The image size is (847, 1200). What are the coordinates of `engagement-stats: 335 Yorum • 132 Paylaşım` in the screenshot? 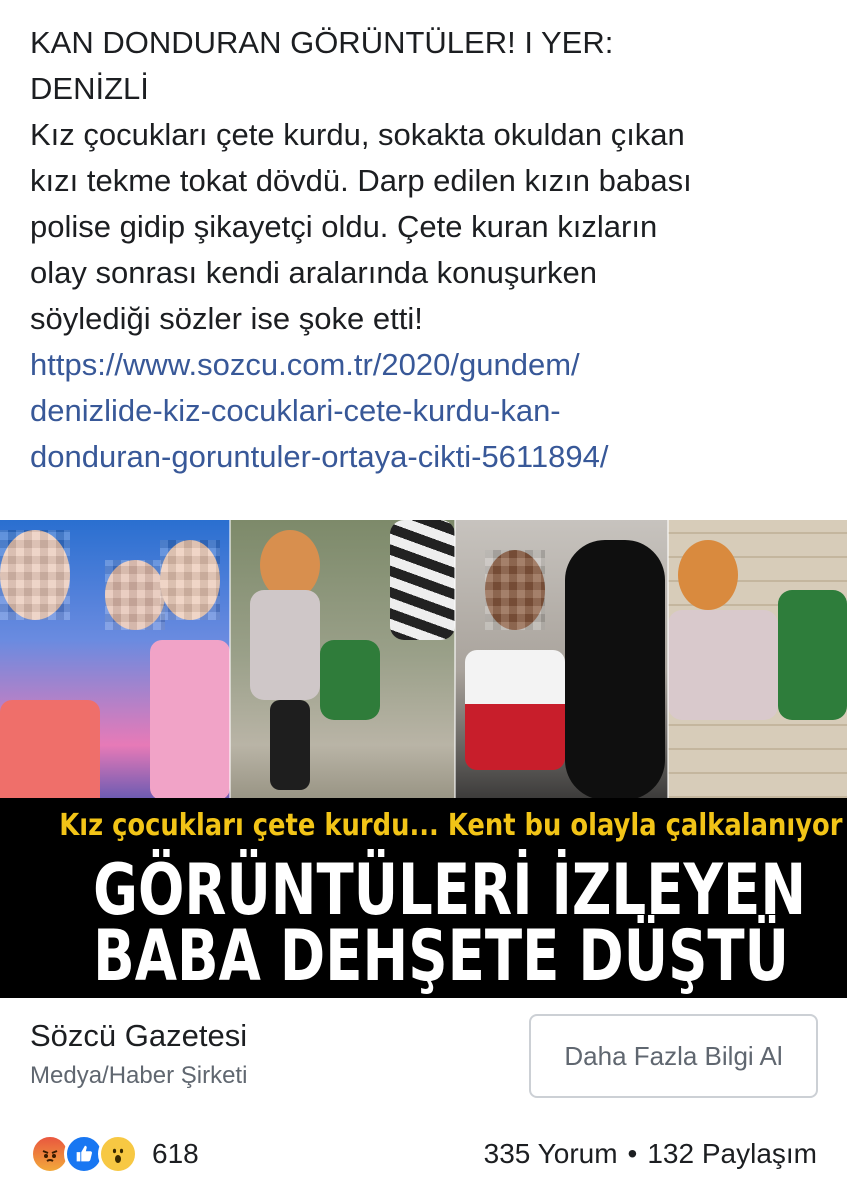 It's located at (650, 1154).